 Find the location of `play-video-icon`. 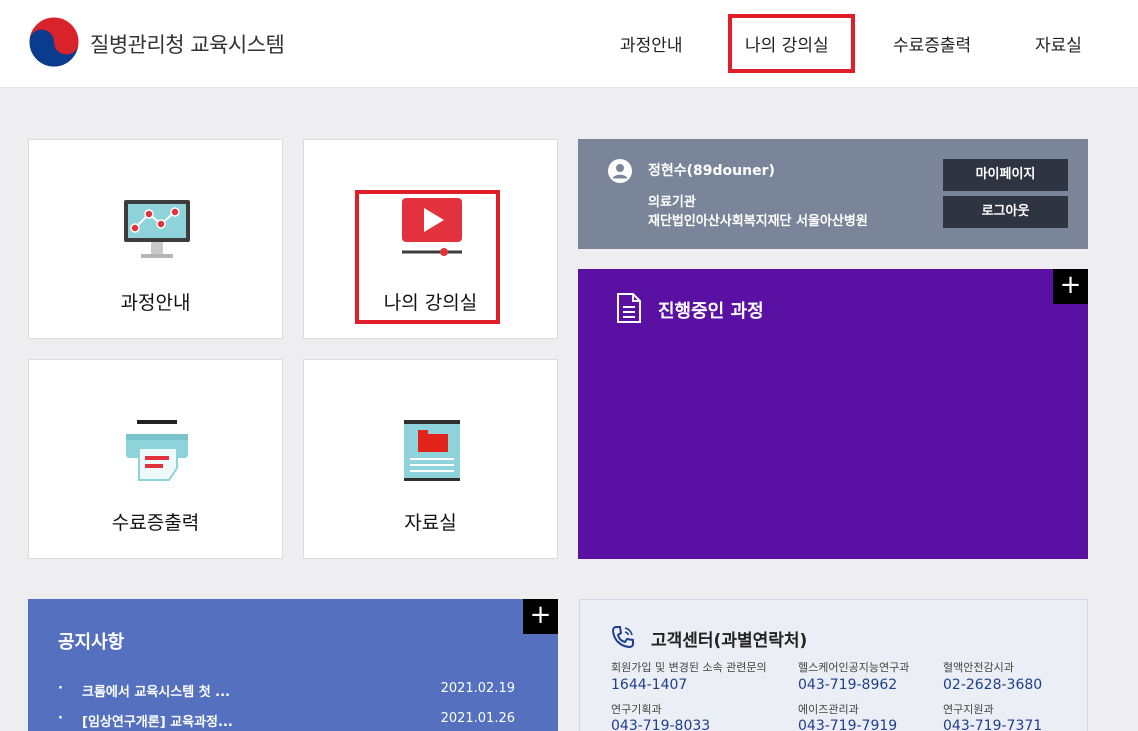

play-video-icon is located at coordinates (432, 227).